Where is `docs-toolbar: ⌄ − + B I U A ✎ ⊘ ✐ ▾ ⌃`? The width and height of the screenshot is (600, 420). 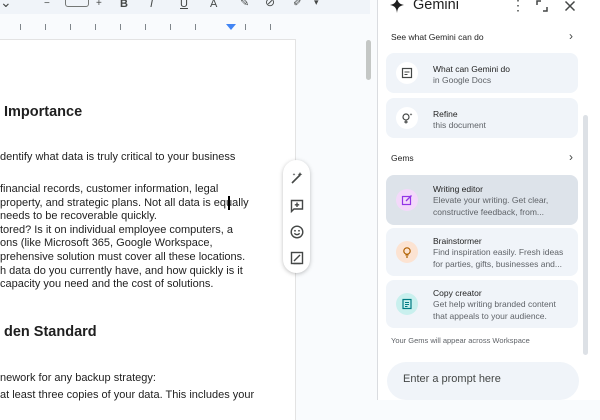 docs-toolbar: ⌄ − + B I U A ✎ ⊘ ✐ ▾ ⌃ is located at coordinates (185, 7).